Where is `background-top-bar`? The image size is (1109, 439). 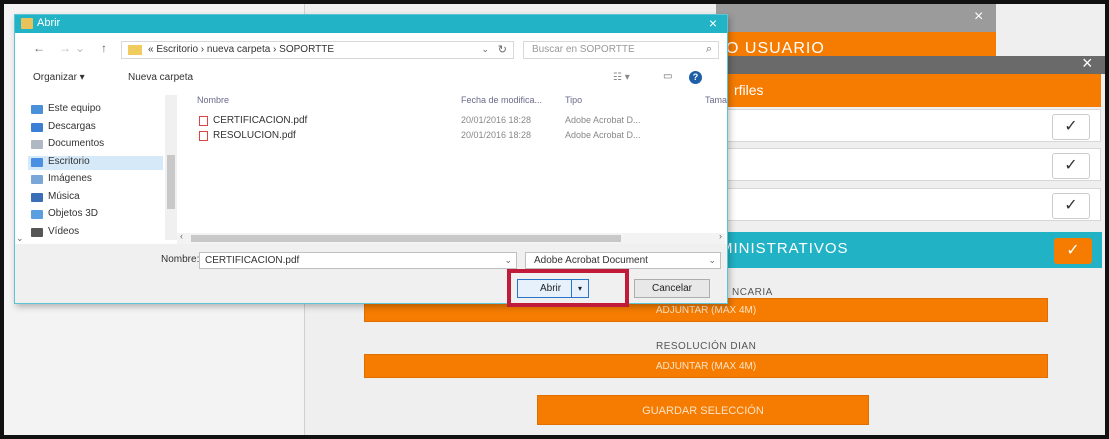 background-top-bar is located at coordinates (856, 18).